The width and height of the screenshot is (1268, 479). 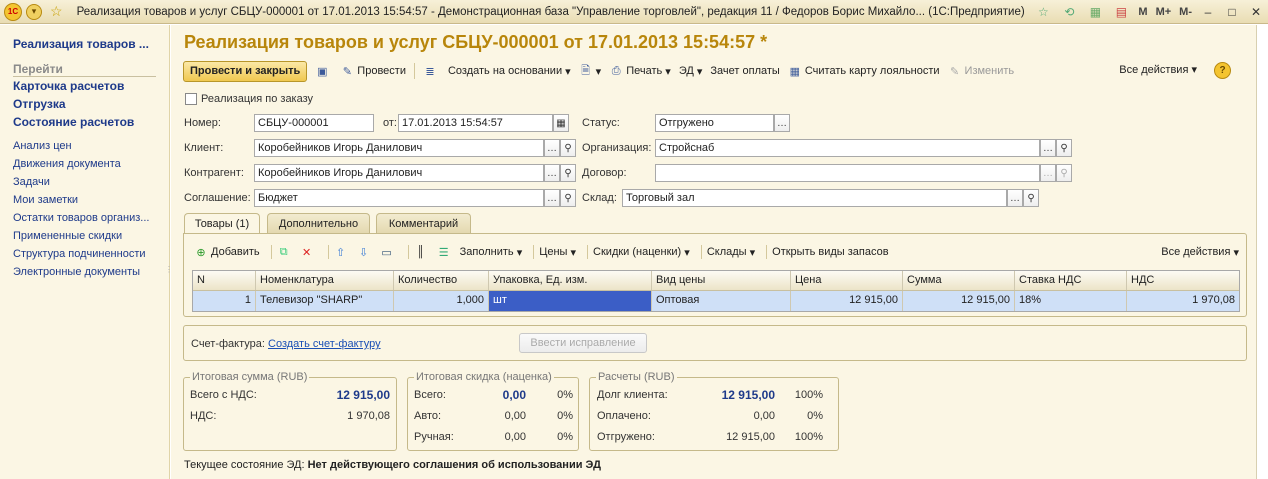 What do you see at coordinates (557, 252) in the screenshot?
I see `prices-menu: Цены ▾` at bounding box center [557, 252].